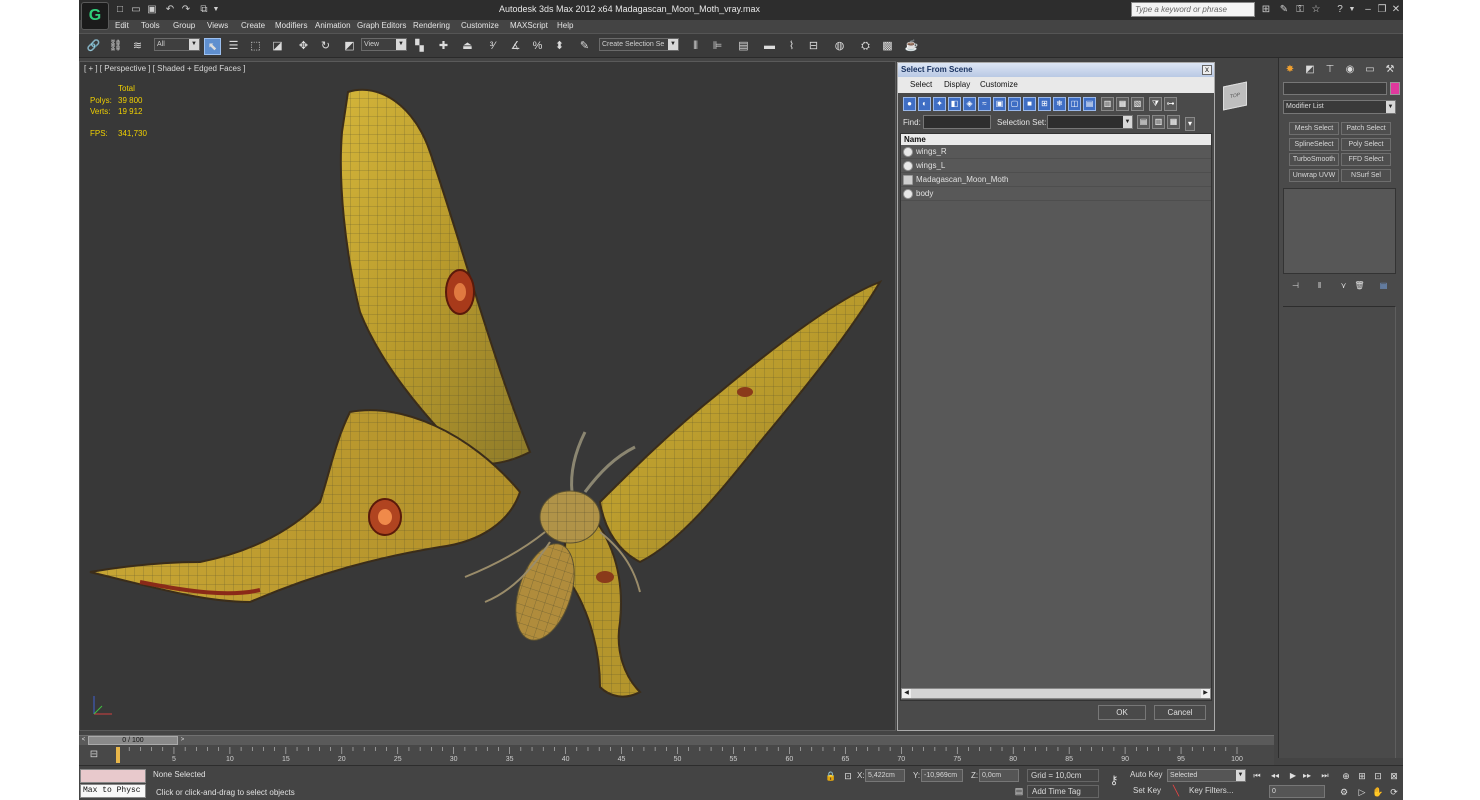 The width and height of the screenshot is (1480, 800). Describe the element at coordinates (1383, 286) in the screenshot. I see `configure-modifier-sets-icon: ▤` at that location.